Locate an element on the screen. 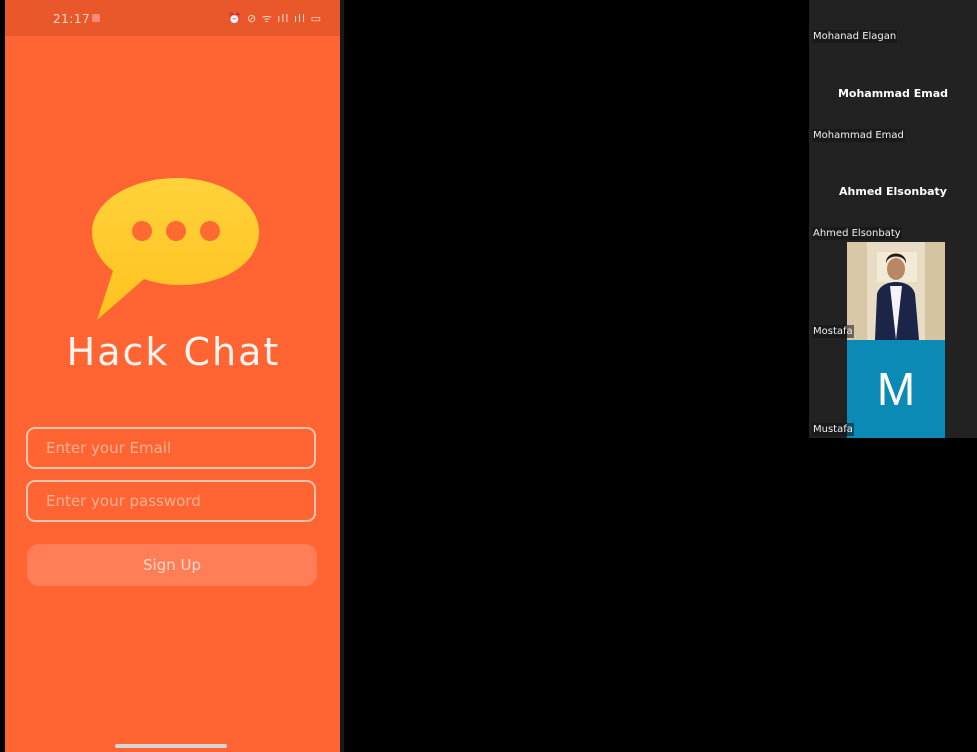  participant-video is located at coordinates (896, 291).